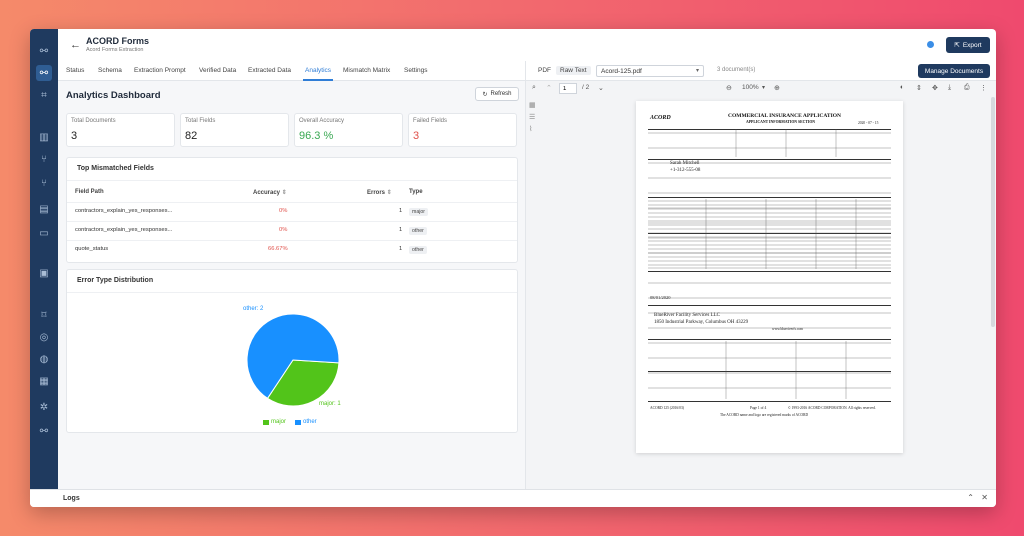 The image size is (1024, 536). Describe the element at coordinates (485, 94) in the screenshot. I see `refresh-icon: ↻` at that location.